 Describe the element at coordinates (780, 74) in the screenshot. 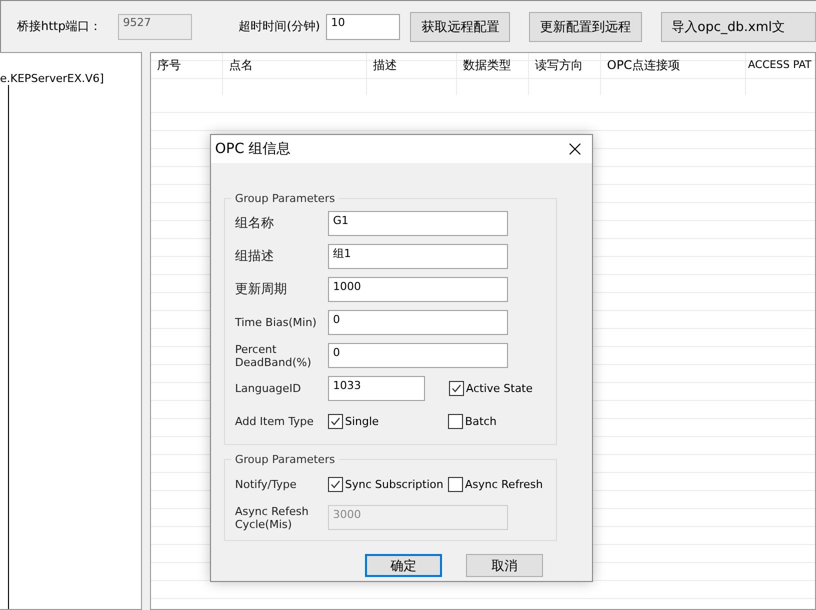

I see `column-header: ACCESS PAT` at that location.